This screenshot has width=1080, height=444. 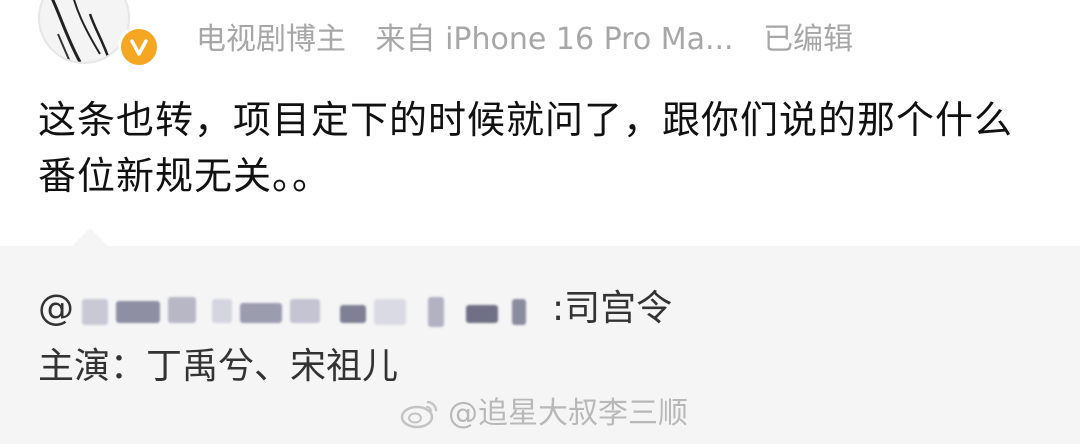 What do you see at coordinates (56, 308) in the screenshot?
I see `repost-at-symbol: @` at bounding box center [56, 308].